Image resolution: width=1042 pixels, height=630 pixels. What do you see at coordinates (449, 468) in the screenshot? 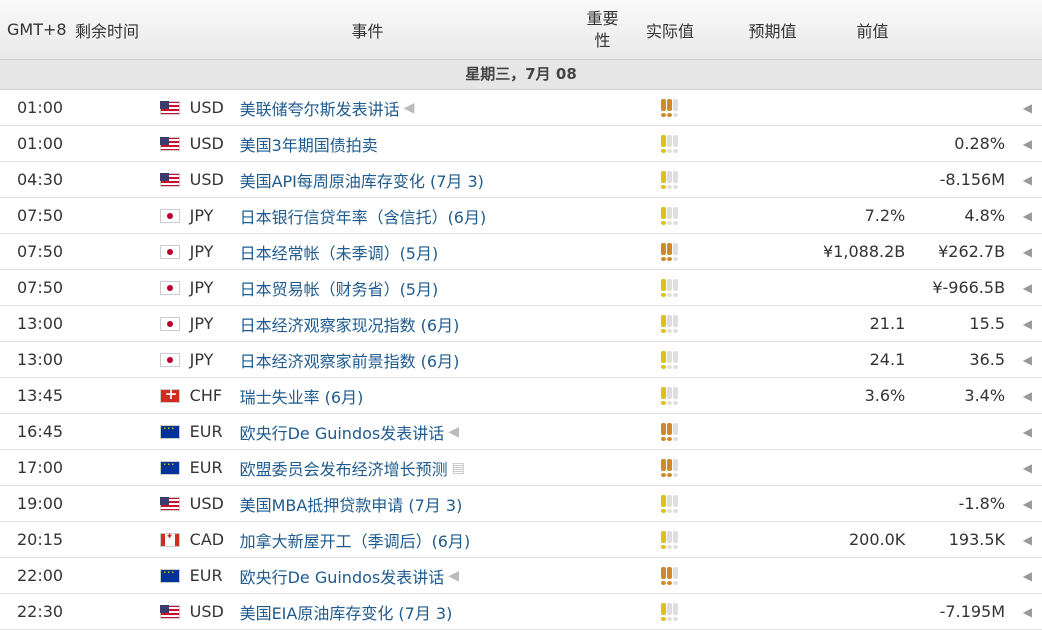
I see `event-link: 欧盟委员会发布经济增长预测 ▤` at bounding box center [449, 468].